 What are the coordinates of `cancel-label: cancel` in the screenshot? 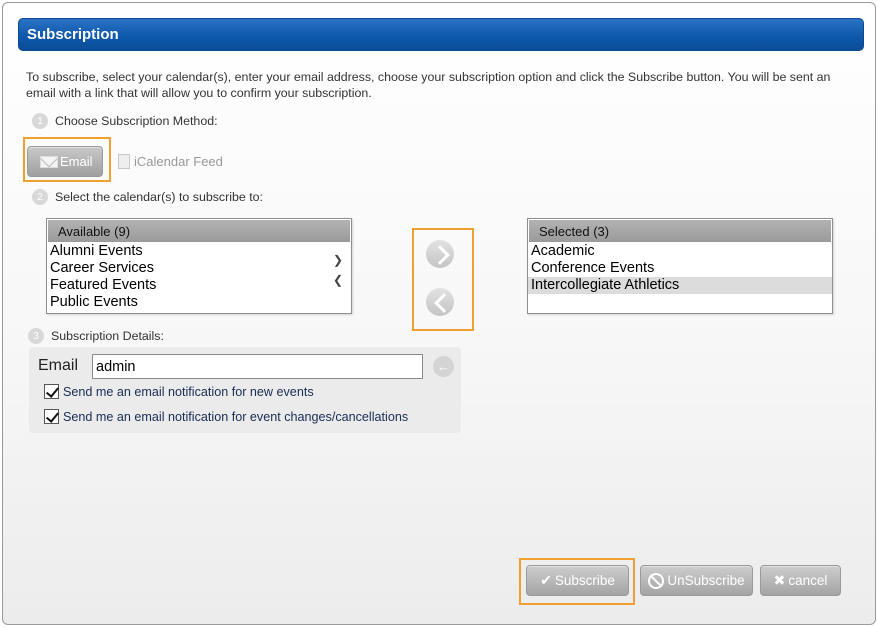 It's located at (808, 580).